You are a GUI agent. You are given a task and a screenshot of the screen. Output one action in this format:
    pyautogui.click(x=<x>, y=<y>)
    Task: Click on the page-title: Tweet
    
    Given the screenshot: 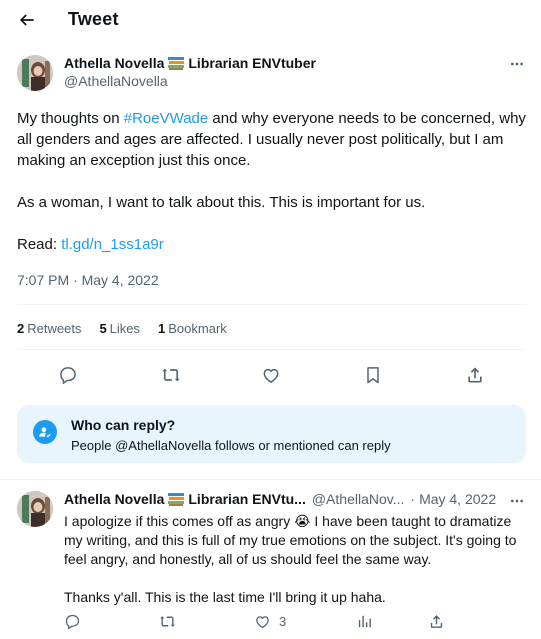 What is the action you would take?
    pyautogui.click(x=93, y=19)
    